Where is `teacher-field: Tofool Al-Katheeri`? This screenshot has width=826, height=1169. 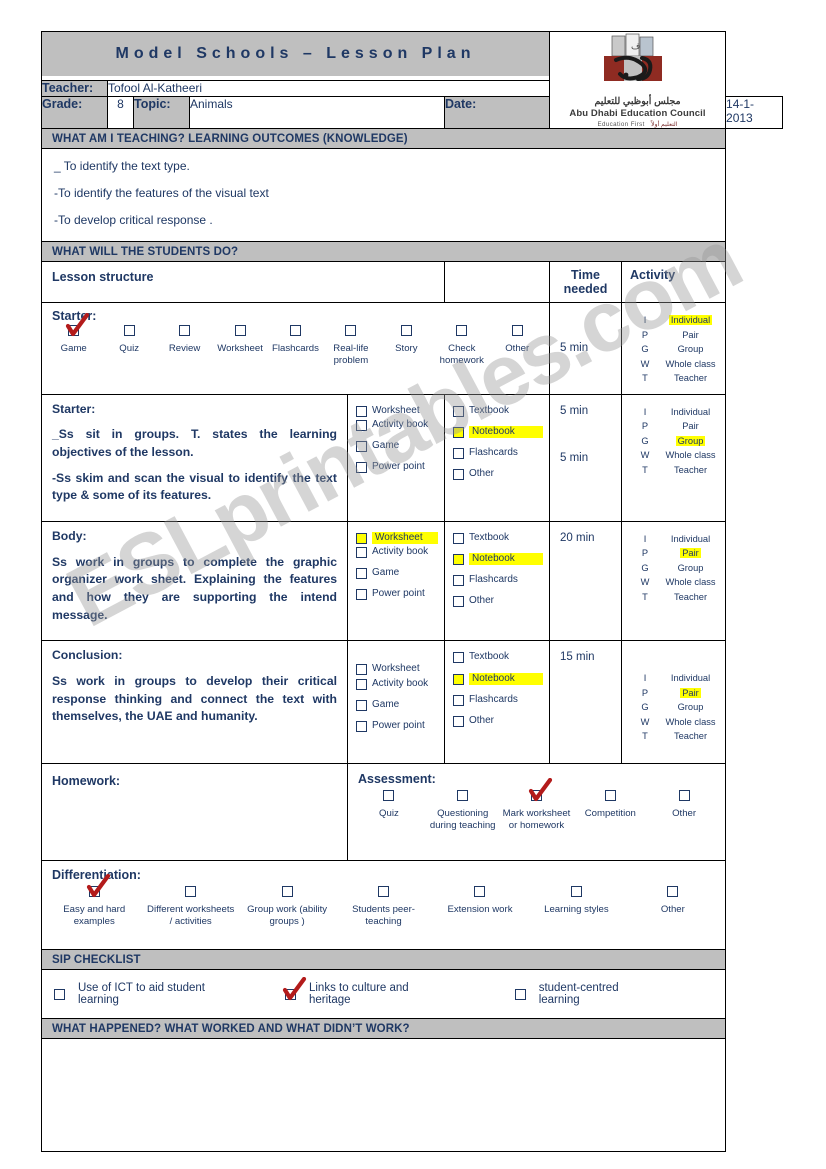
teacher-field: Tofool Al-Katheeri is located at coordinates (328, 89).